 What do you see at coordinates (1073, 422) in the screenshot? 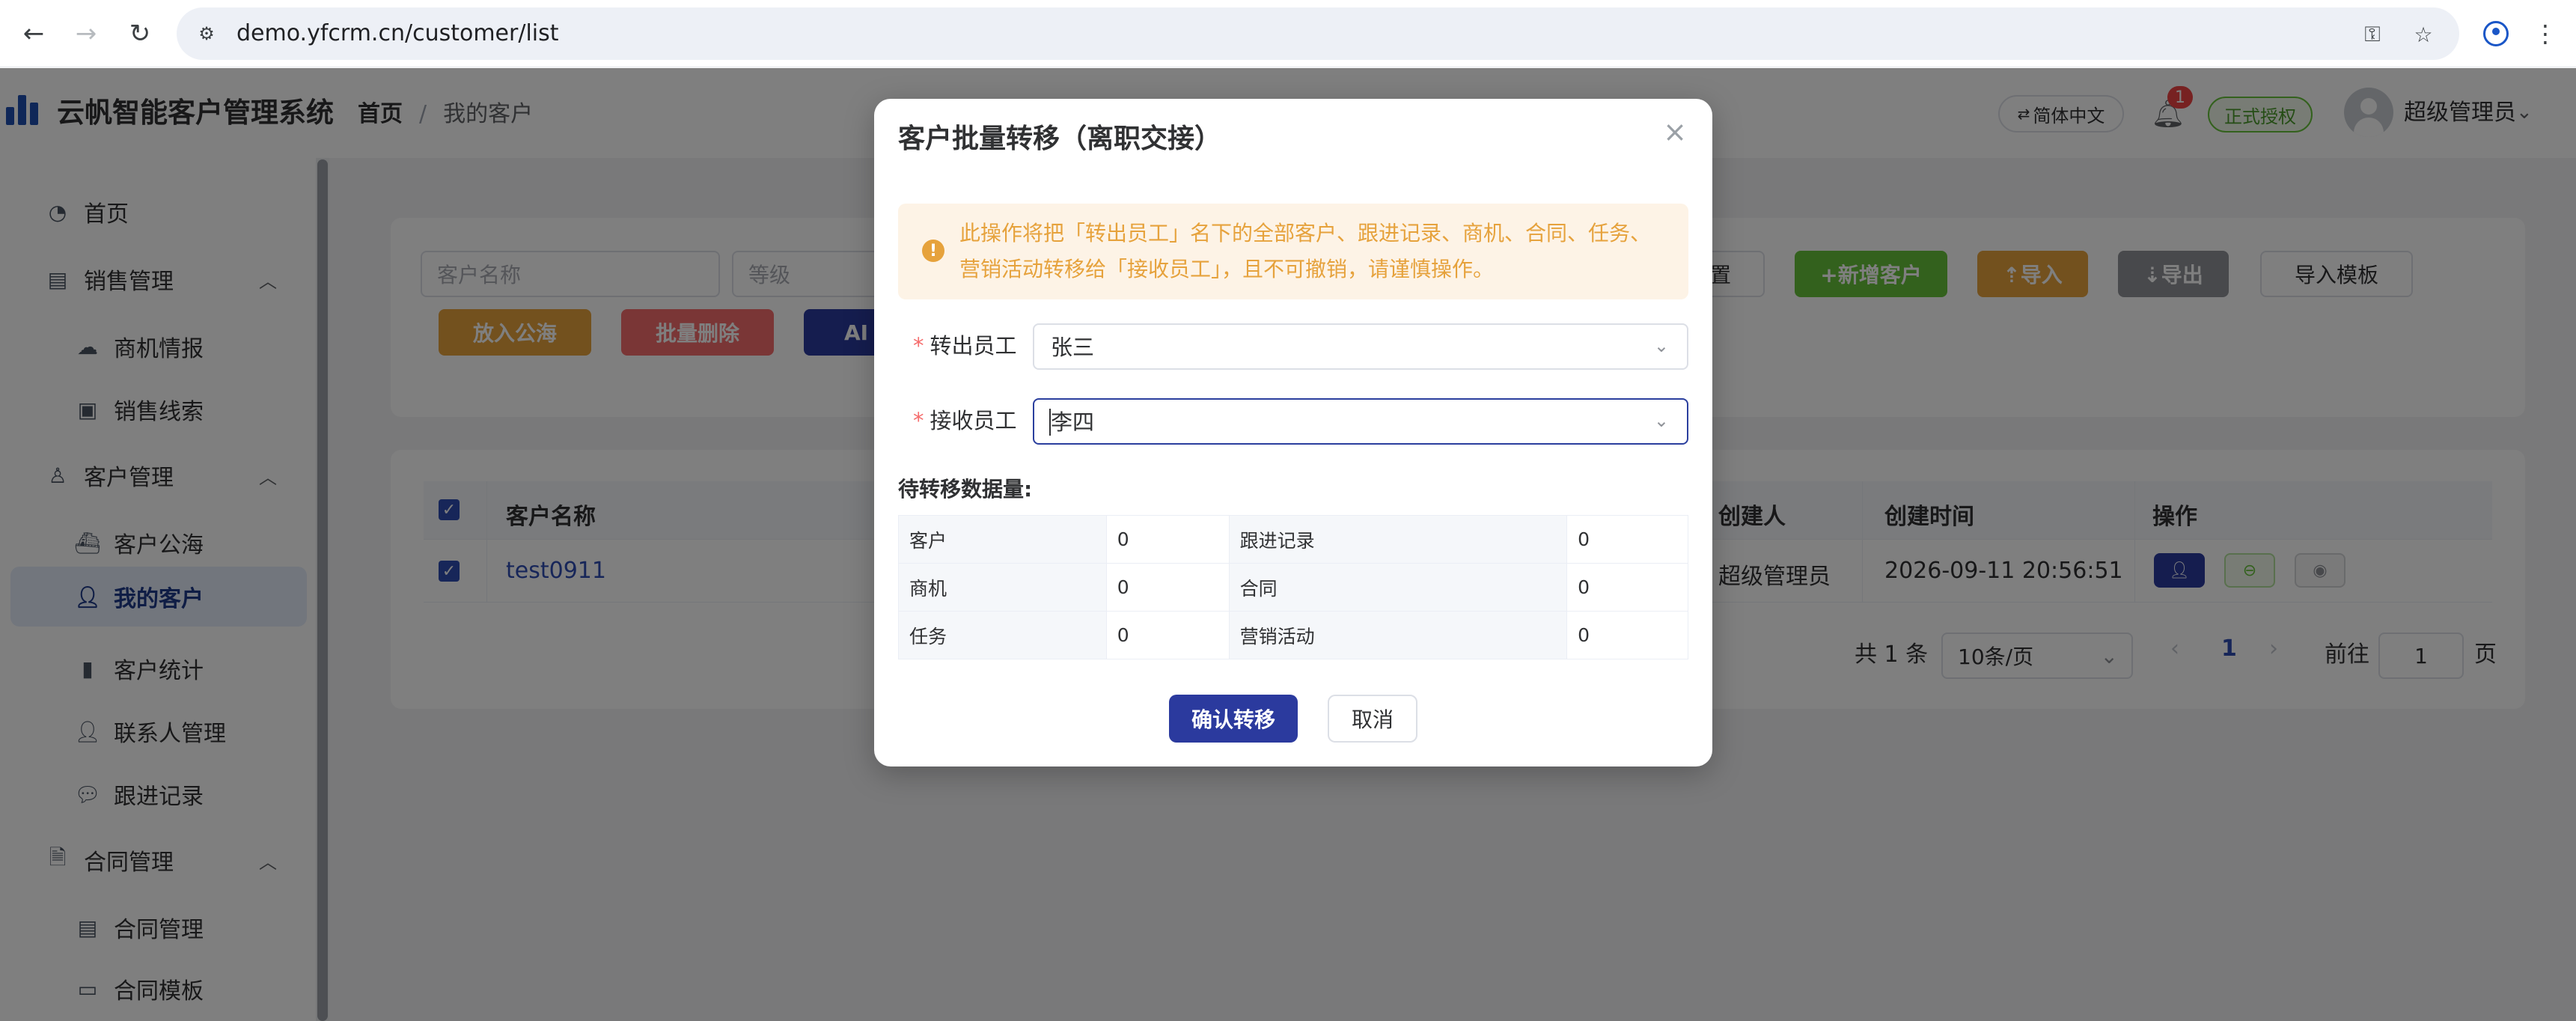
I see `to-employee-value: 李四` at bounding box center [1073, 422].